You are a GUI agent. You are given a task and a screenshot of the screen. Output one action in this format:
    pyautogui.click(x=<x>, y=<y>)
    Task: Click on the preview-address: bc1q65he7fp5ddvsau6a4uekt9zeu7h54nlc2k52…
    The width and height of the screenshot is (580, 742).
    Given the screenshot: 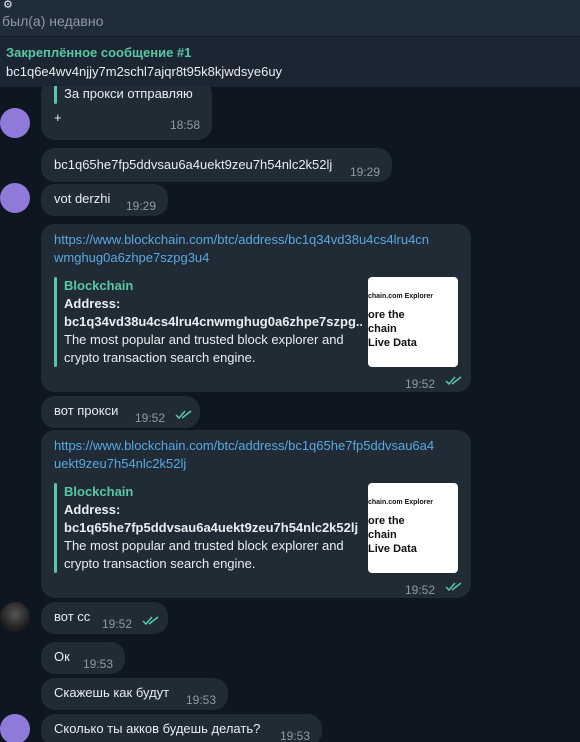 What is the action you would take?
    pyautogui.click(x=211, y=527)
    